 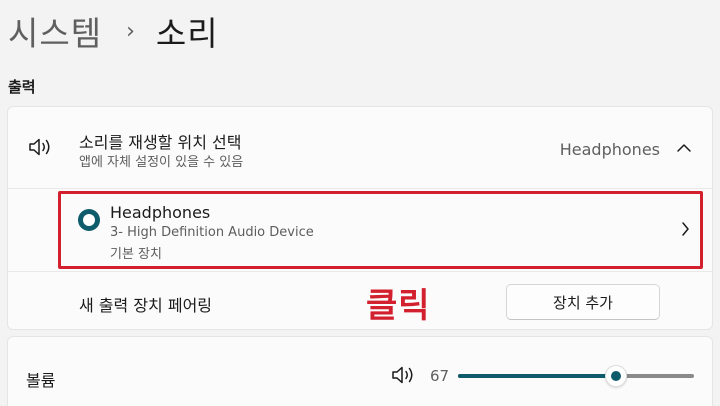 What do you see at coordinates (360, 301) in the screenshot?
I see `pair-new-device-row: 새 출력 장치 페어링 클릭 장치 추가` at bounding box center [360, 301].